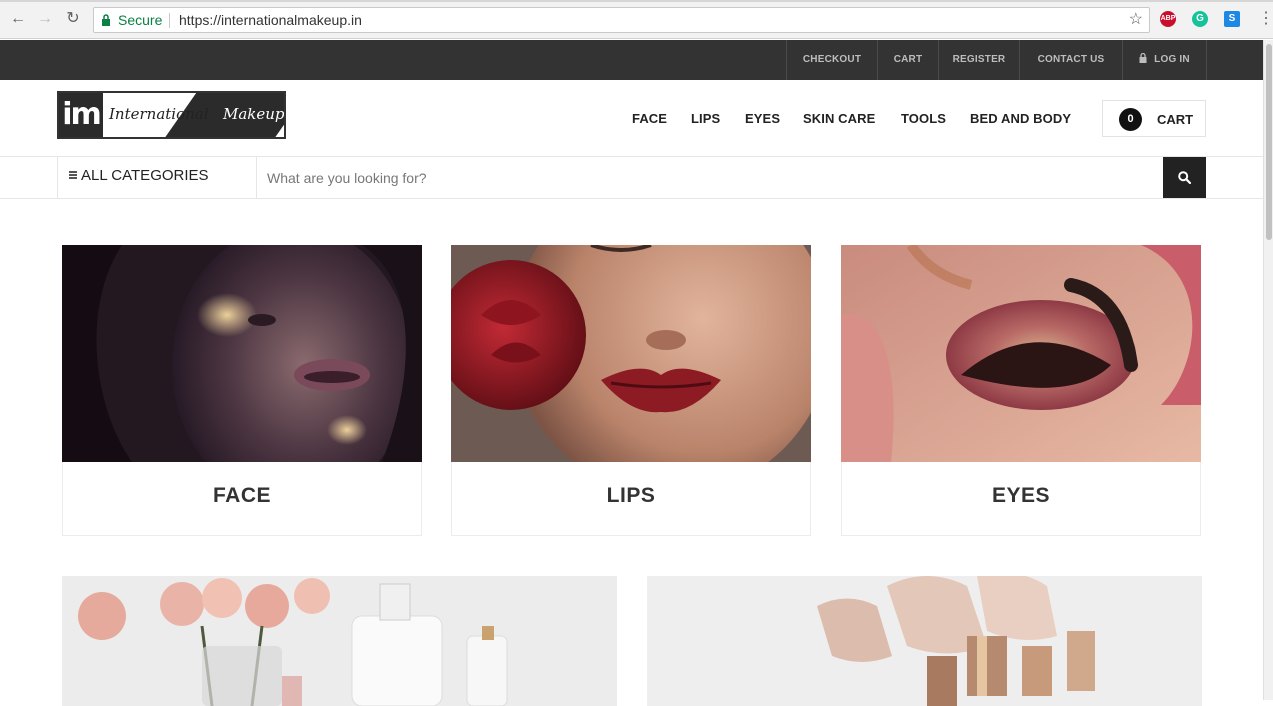 This screenshot has width=1273, height=706. I want to click on bookmark-star-icon: ☆, so click(1136, 20).